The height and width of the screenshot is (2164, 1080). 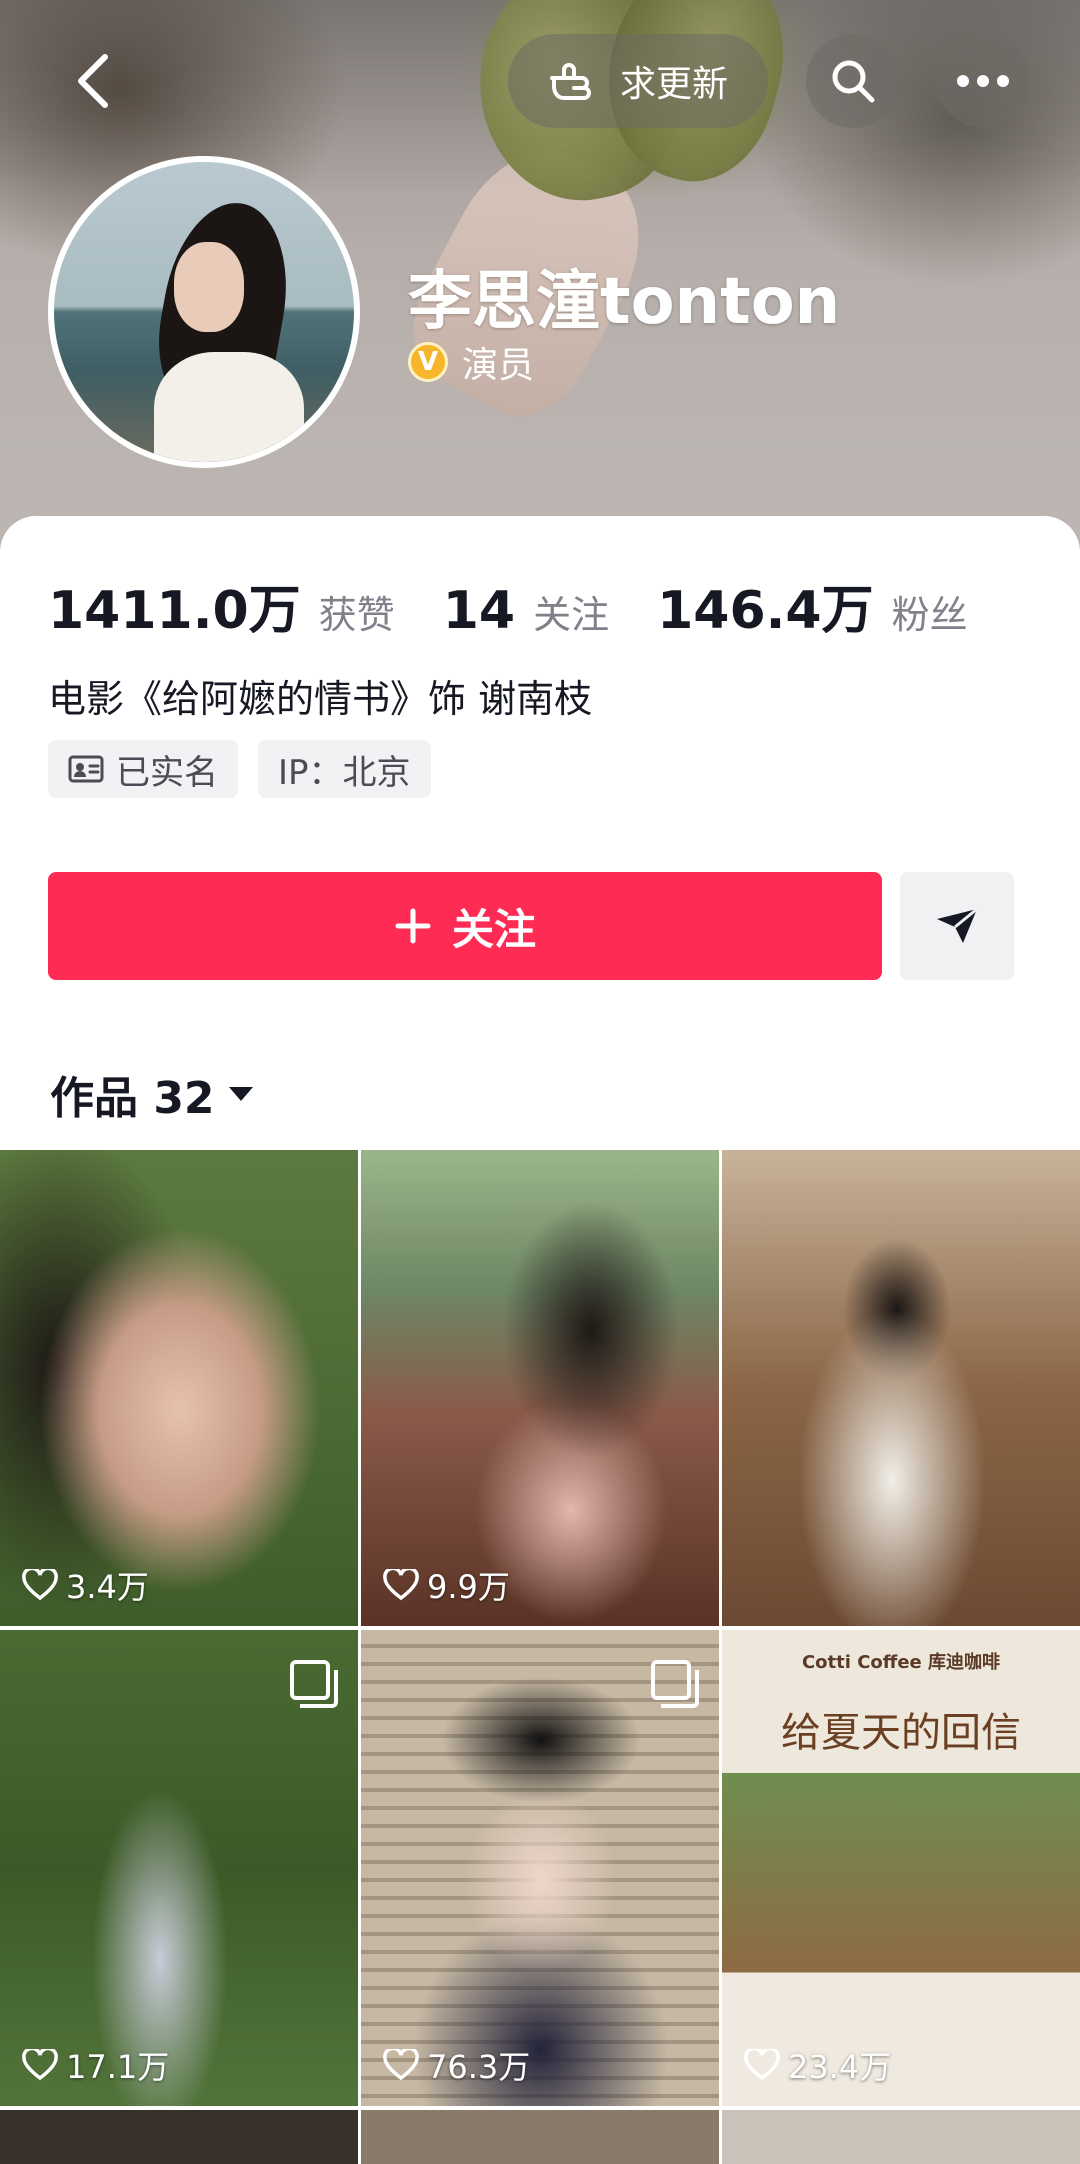 I want to click on avatar, so click(x=204, y=312).